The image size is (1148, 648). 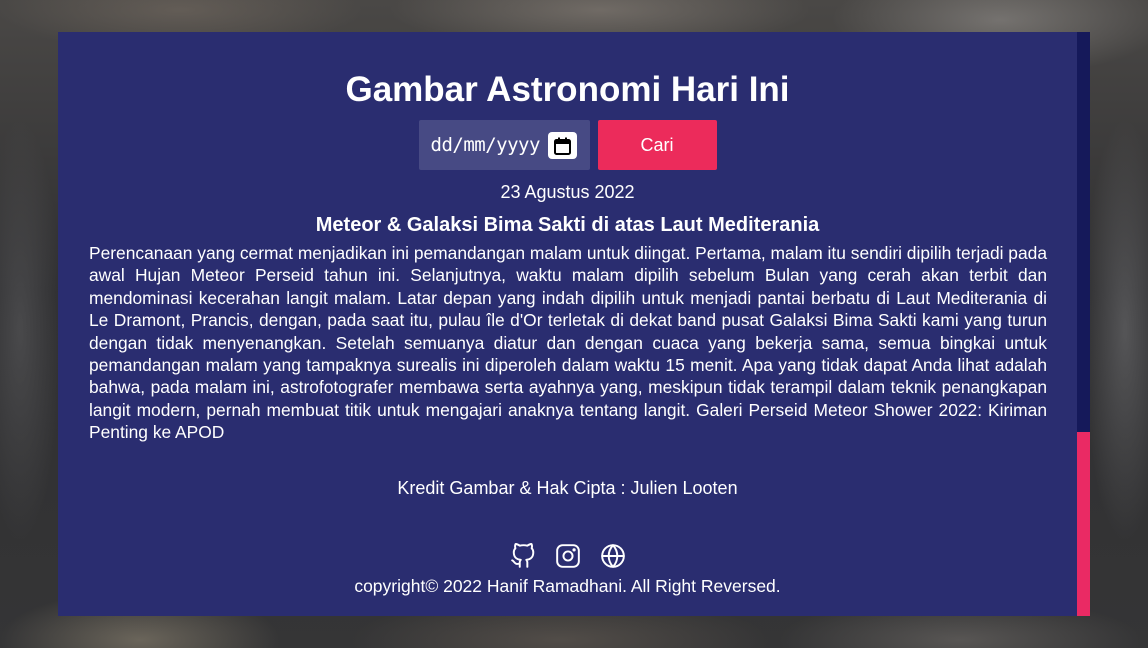 What do you see at coordinates (1083, 524) in the screenshot?
I see `scrollbar-thumb` at bounding box center [1083, 524].